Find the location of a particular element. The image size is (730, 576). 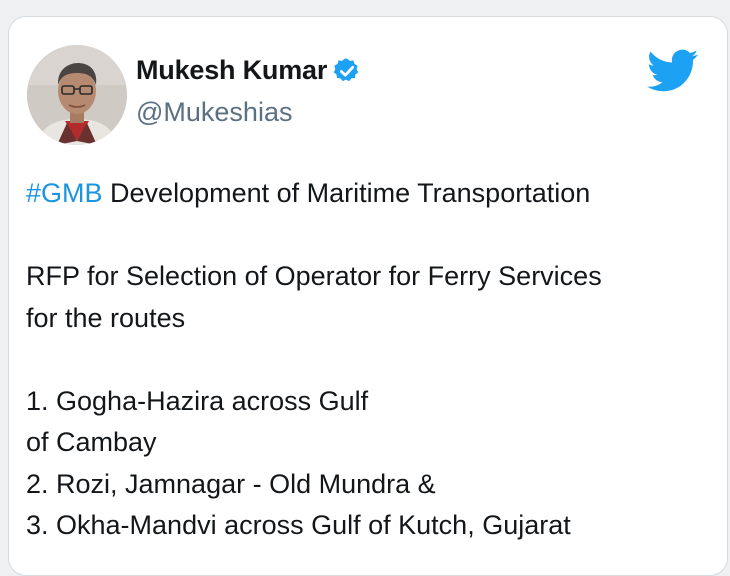

author-name-row: Mukesh Kumar is located at coordinates (248, 70).